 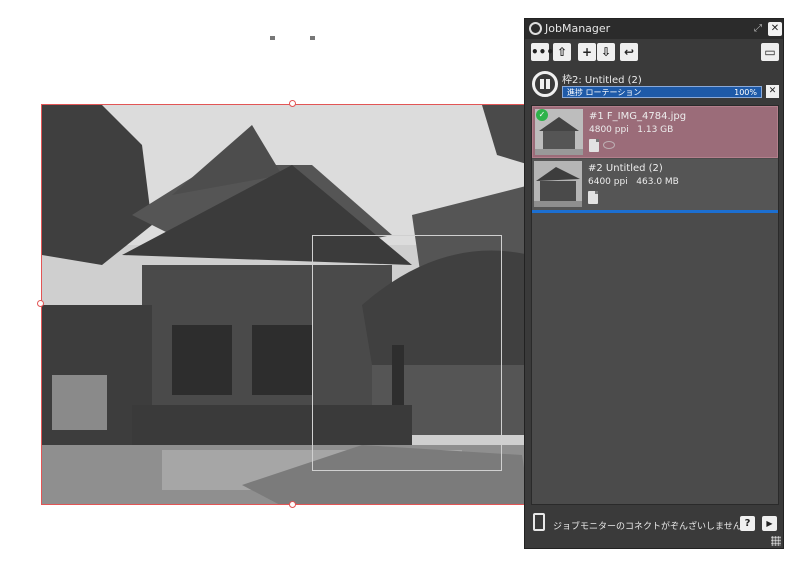 What do you see at coordinates (647, 527) in the screenshot?
I see `connection-status: ジョブモニターのコネクトがぞんざいしません` at bounding box center [647, 527].